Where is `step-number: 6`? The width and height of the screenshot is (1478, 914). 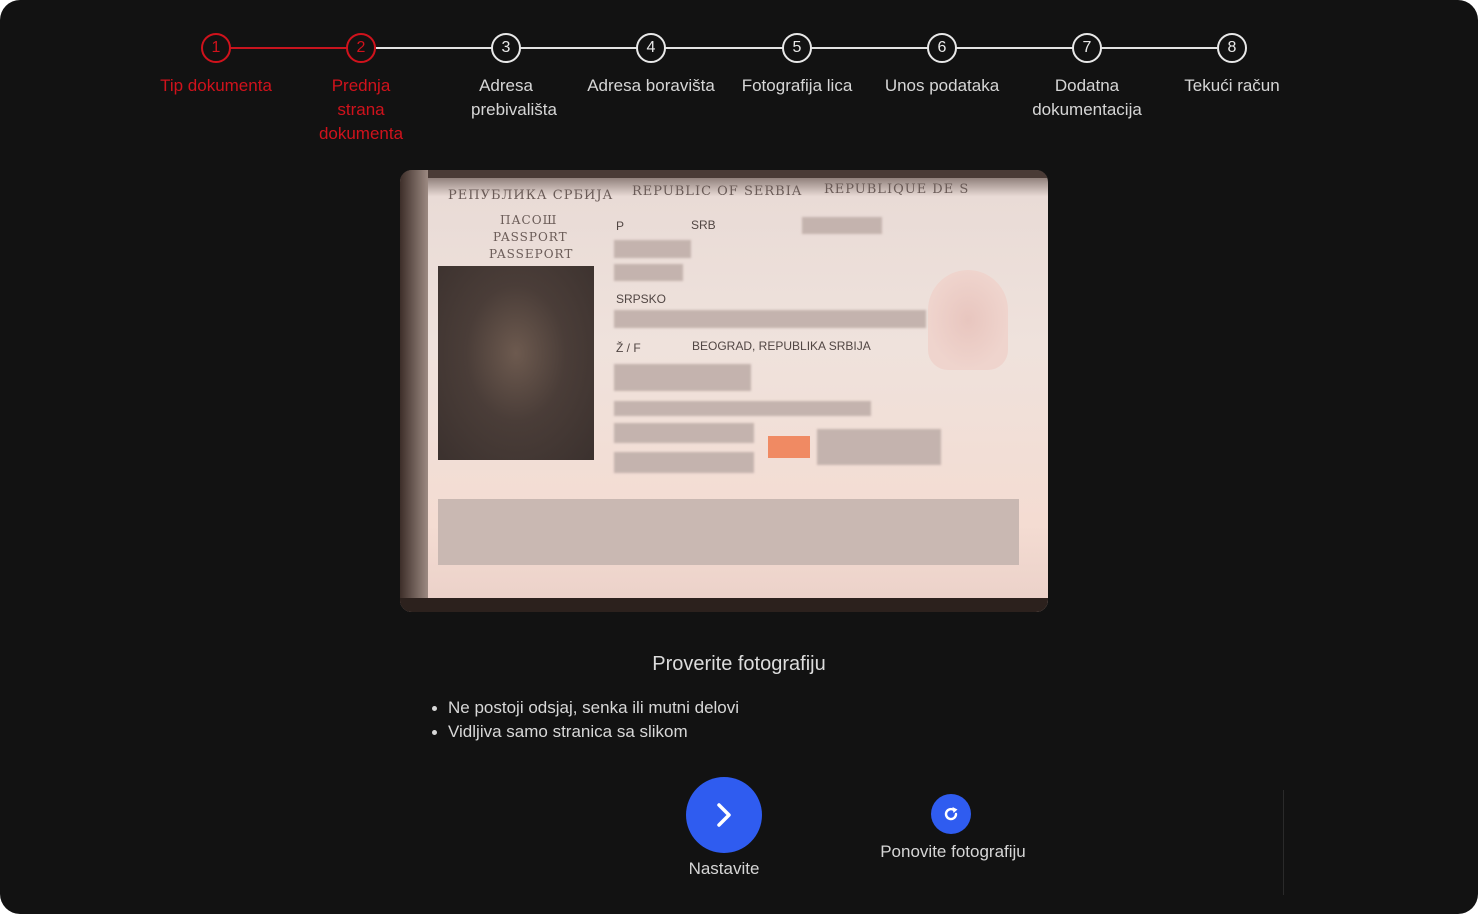 step-number: 6 is located at coordinates (942, 48).